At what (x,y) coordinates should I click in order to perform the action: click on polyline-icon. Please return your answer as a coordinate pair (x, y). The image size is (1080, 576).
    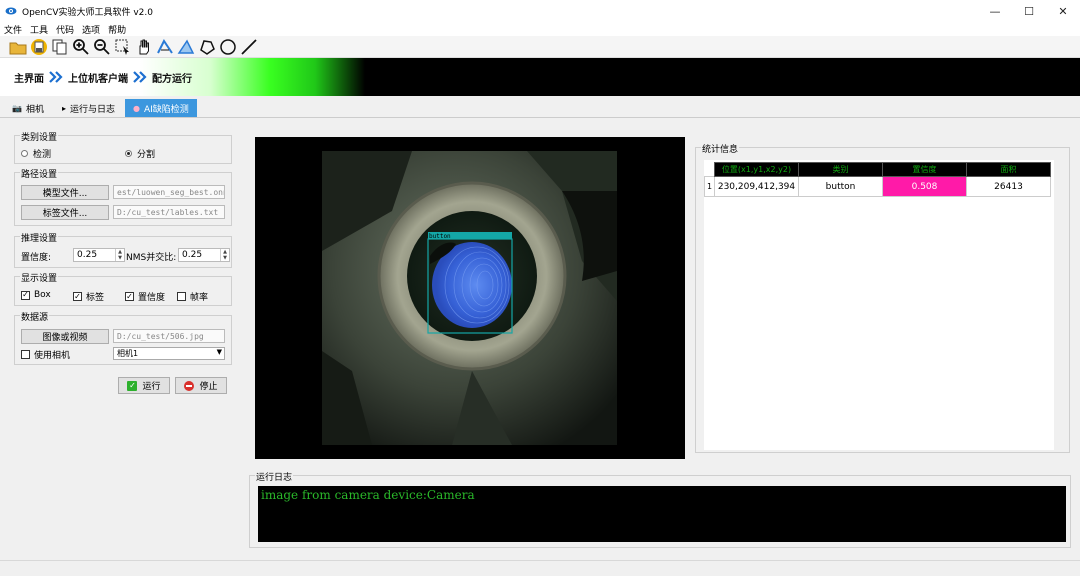
    Looking at the image, I should click on (165, 47).